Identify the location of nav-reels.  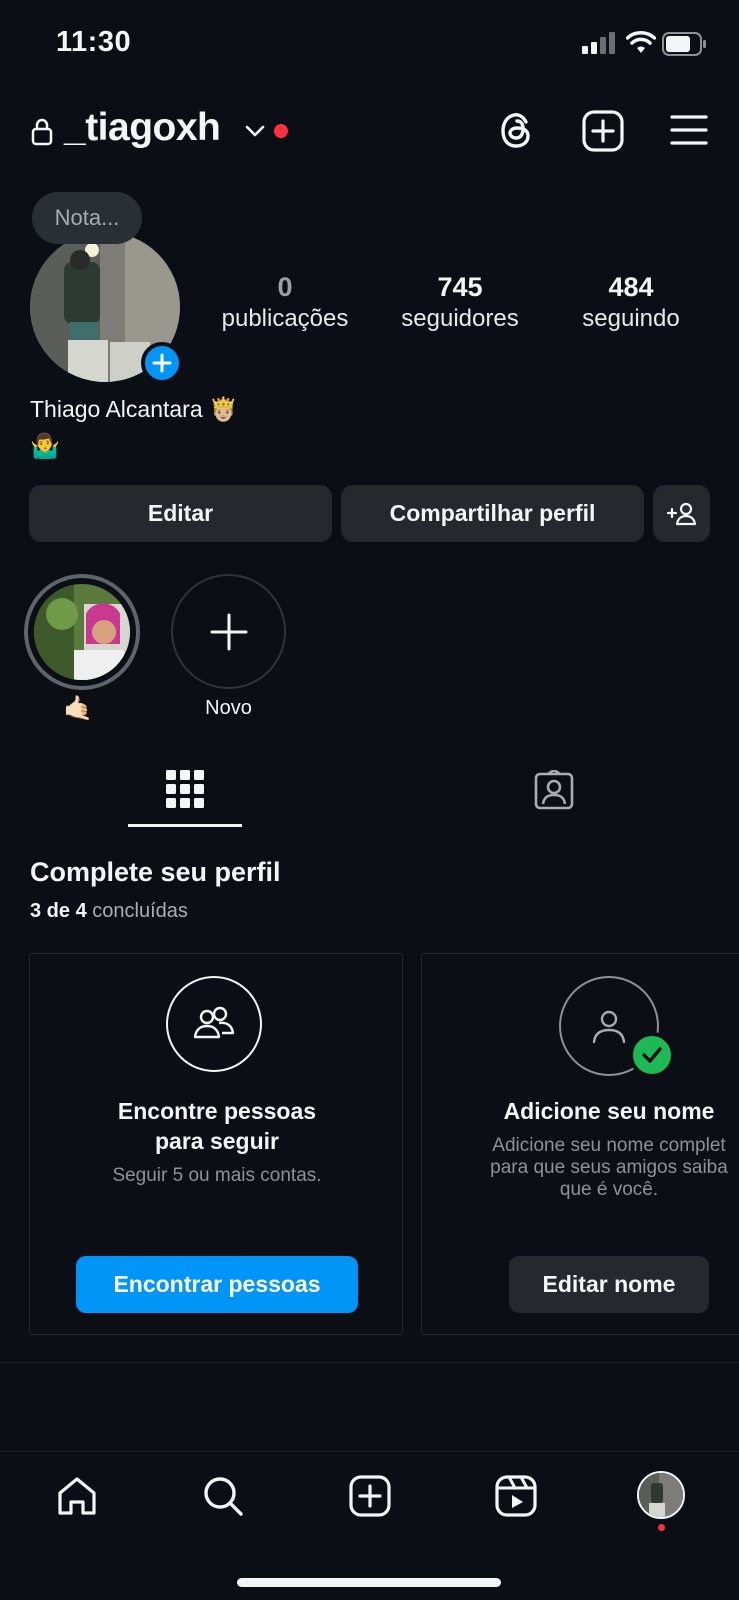
(516, 1496).